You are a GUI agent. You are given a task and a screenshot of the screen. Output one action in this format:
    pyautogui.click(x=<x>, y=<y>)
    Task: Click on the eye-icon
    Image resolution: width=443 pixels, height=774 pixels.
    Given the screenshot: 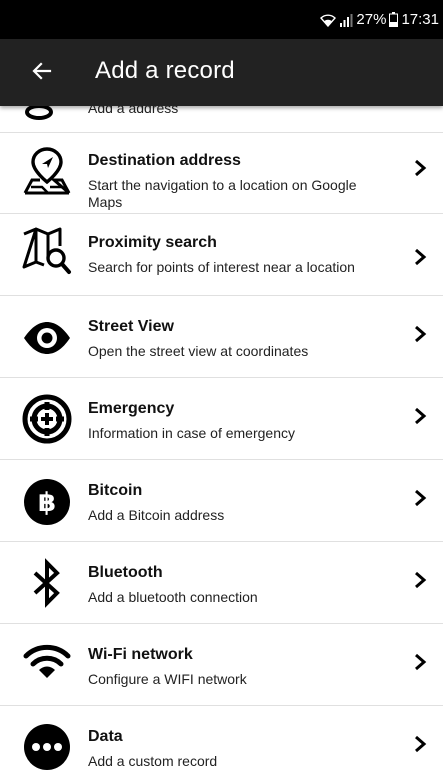 What is the action you would take?
    pyautogui.click(x=47, y=338)
    